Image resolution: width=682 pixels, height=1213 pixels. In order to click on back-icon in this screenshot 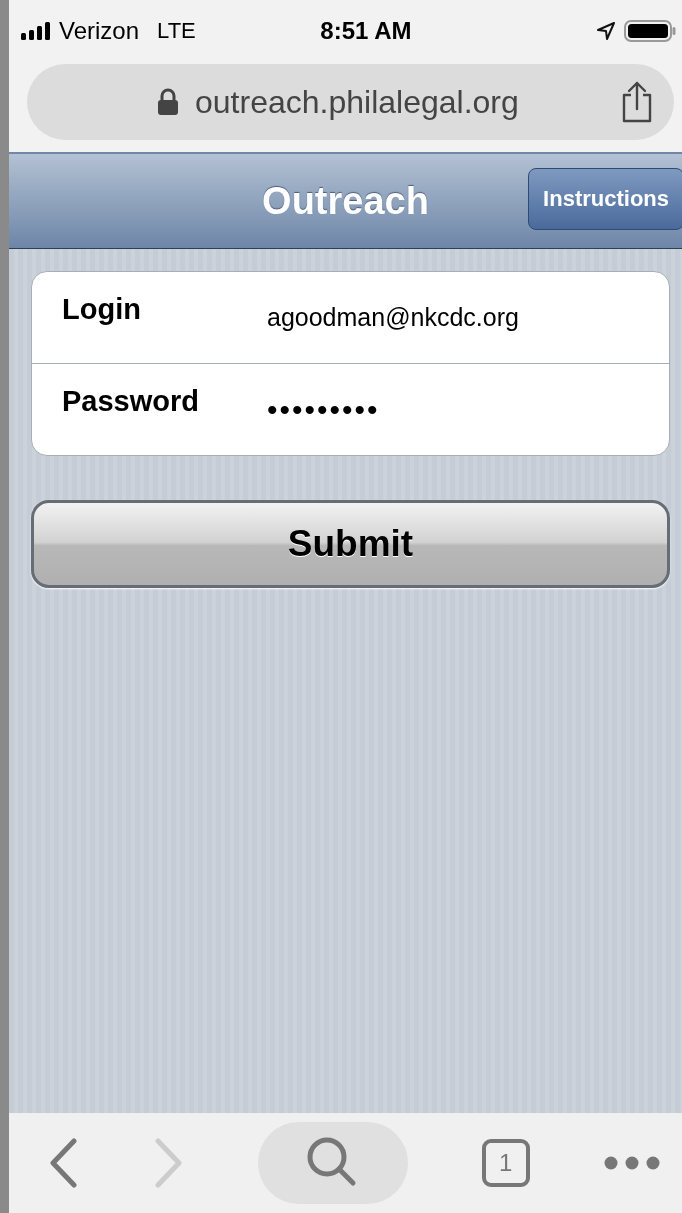, I will do `click(64, 1163)`.